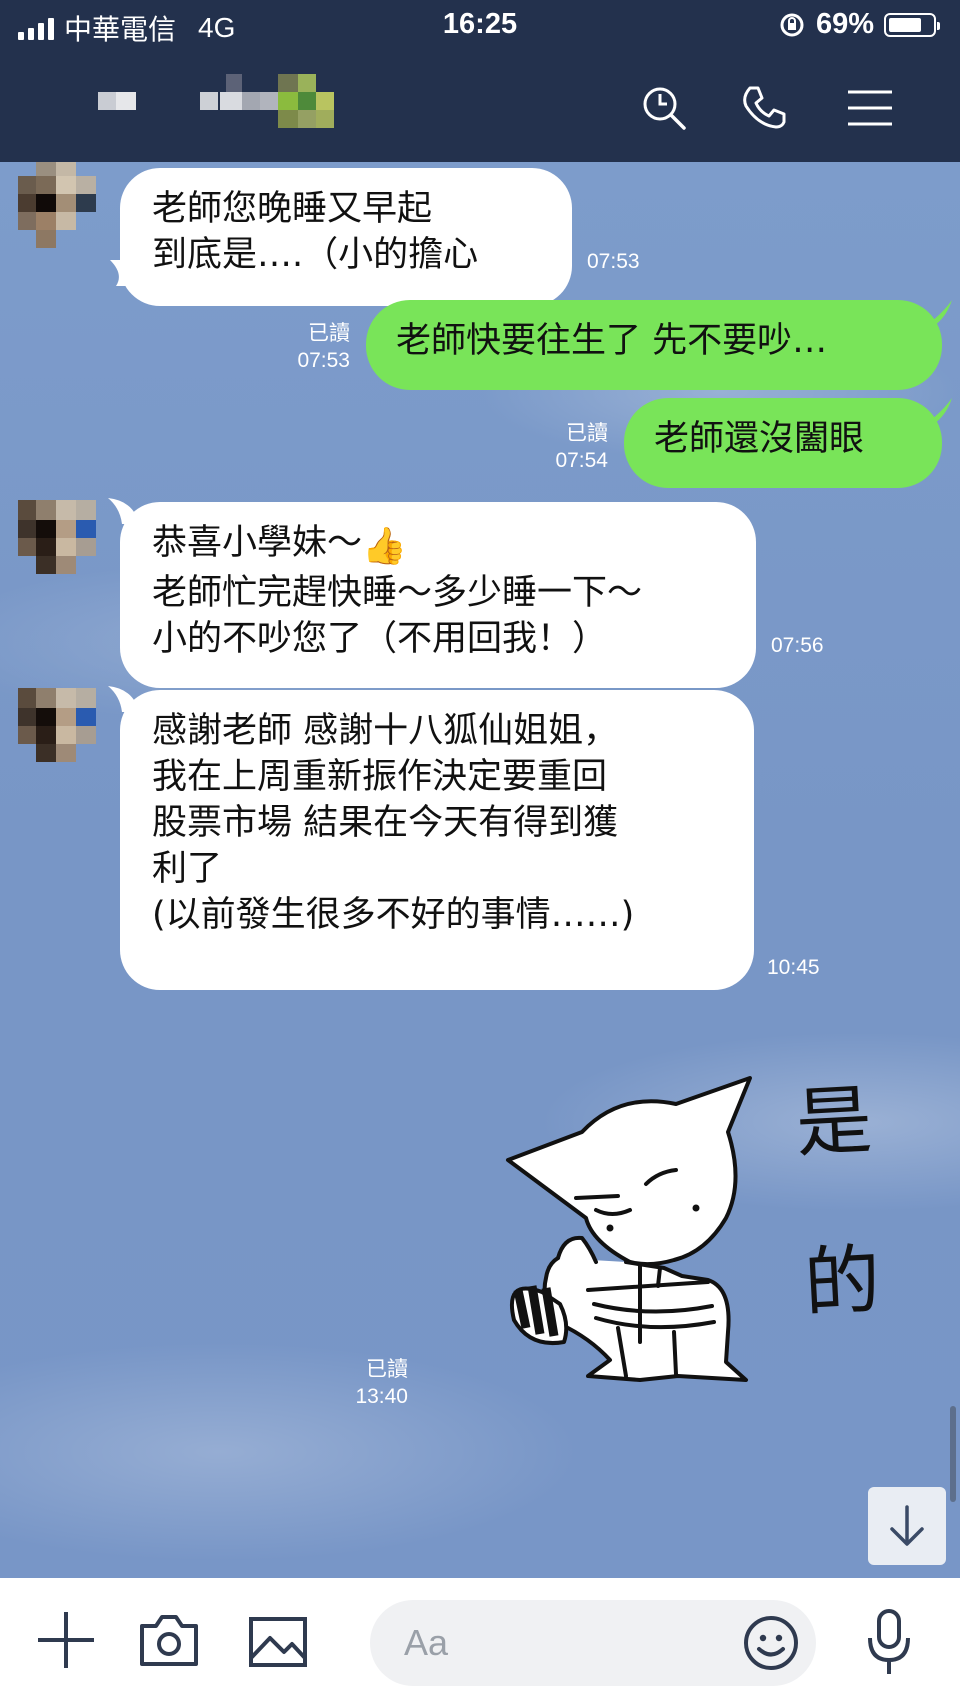 Image resolution: width=960 pixels, height=1708 pixels. Describe the element at coordinates (581, 460) in the screenshot. I see `message-time: 07:54` at that location.